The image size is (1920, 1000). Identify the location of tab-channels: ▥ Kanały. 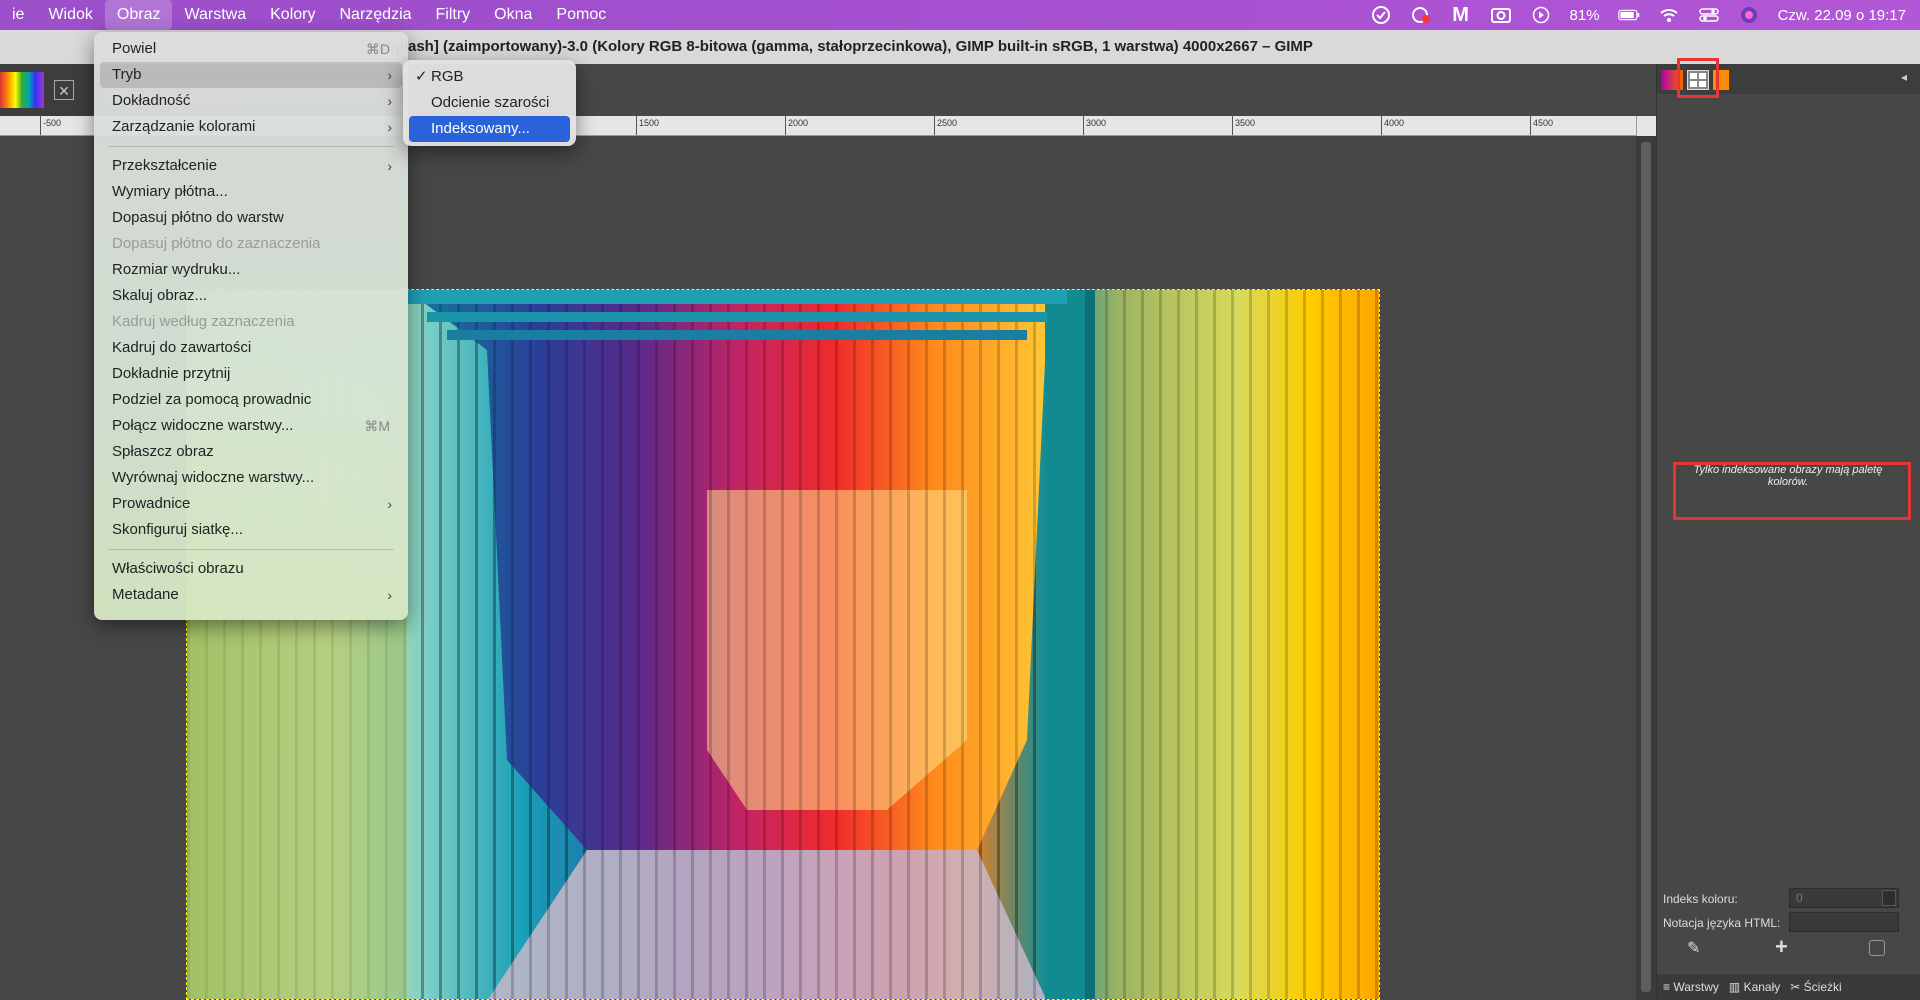
(1754, 987).